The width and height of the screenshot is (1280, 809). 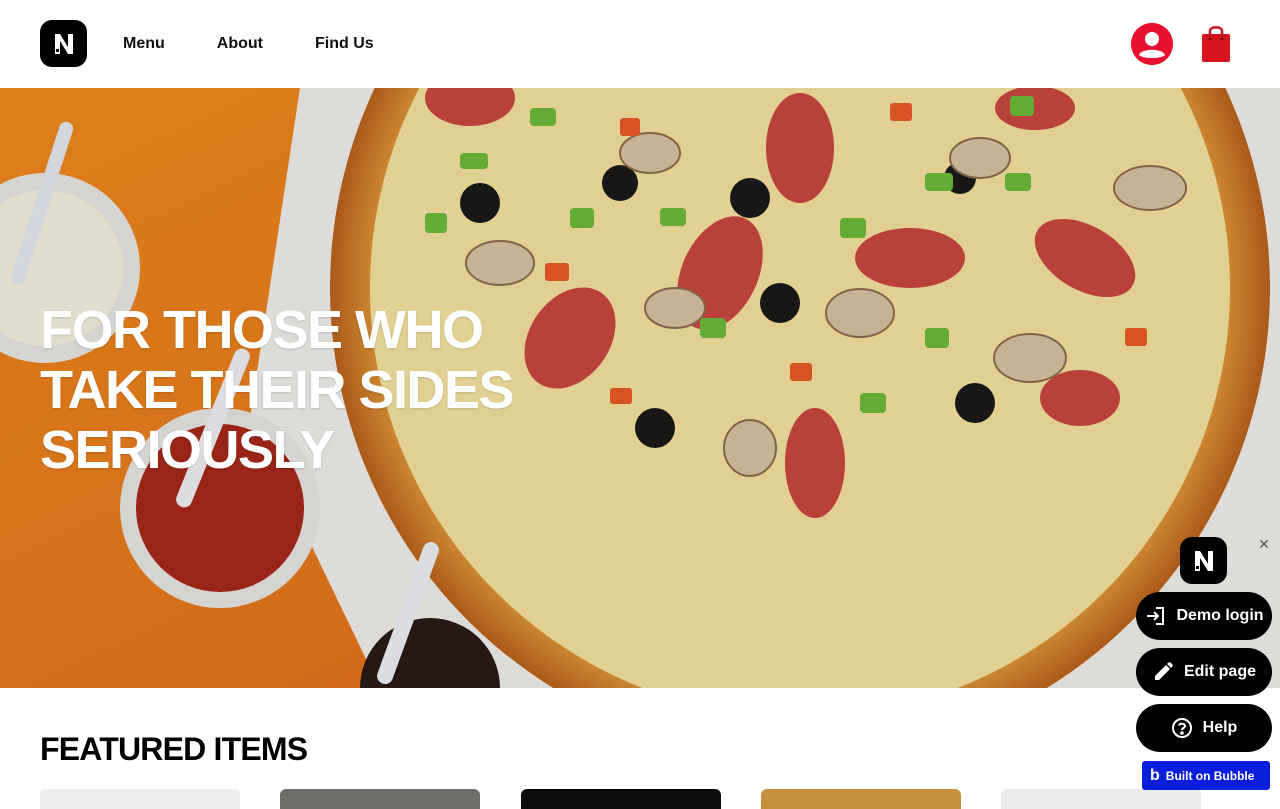 I want to click on edit-page-label: Edit page, so click(x=1219, y=671).